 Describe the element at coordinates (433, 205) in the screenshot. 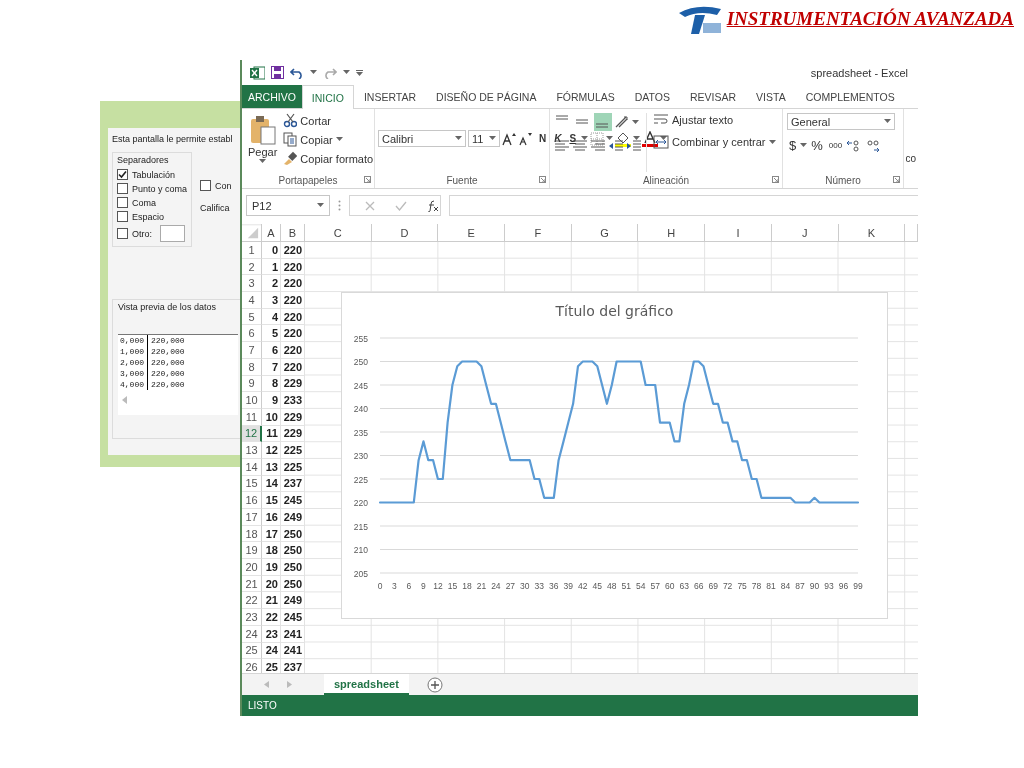

I see `insert-function-icon` at that location.